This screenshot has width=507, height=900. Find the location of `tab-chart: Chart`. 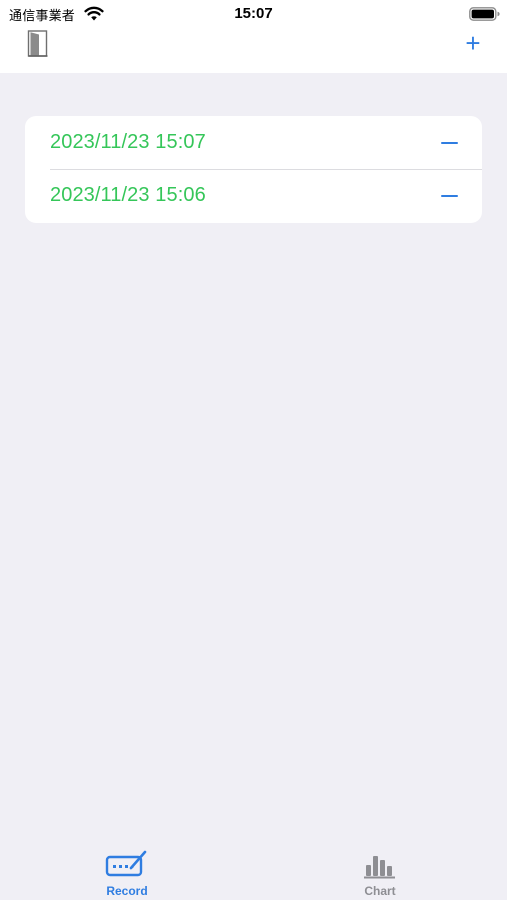

tab-chart: Chart is located at coordinates (380, 874).